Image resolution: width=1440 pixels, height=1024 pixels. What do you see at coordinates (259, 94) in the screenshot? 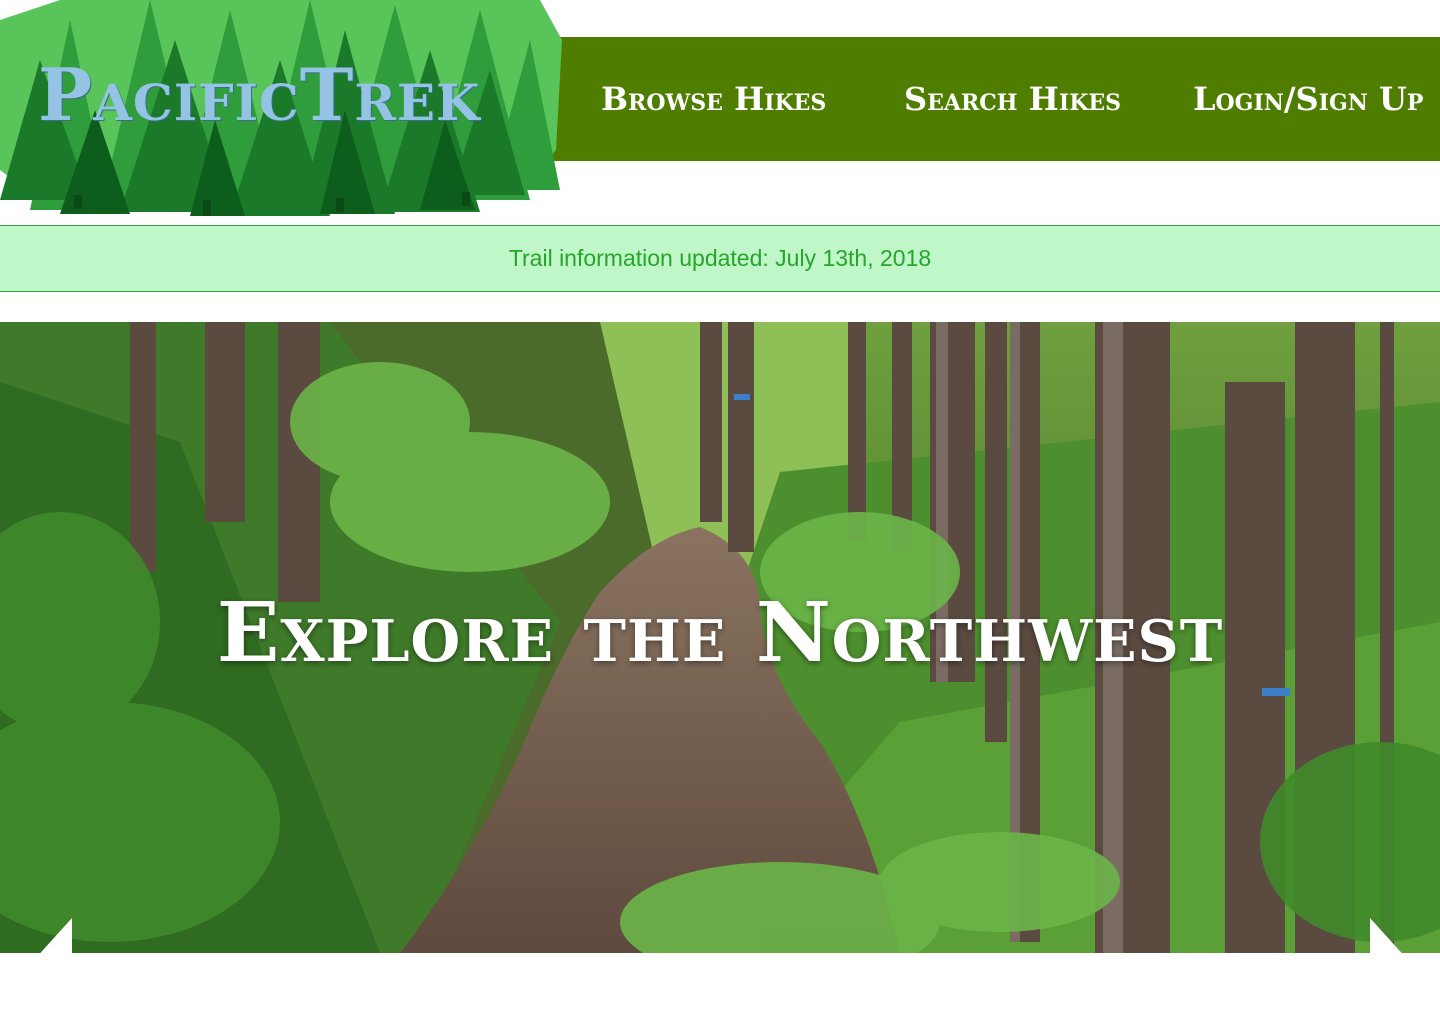
I see `logo-text: PacificTrek` at bounding box center [259, 94].